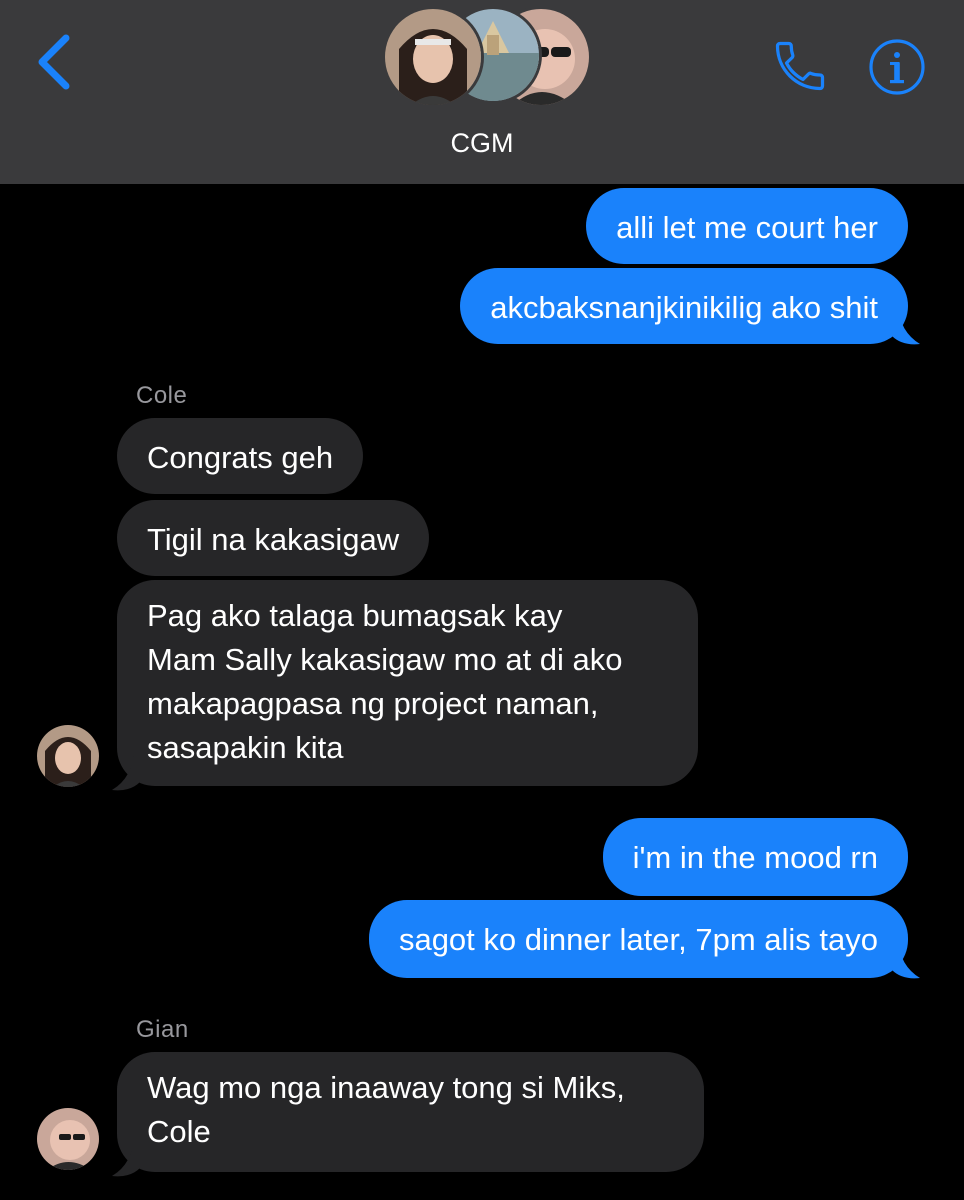  Describe the element at coordinates (386, 1087) in the screenshot. I see `message-line: Wag mo nga inaaway tong si Miks,` at that location.